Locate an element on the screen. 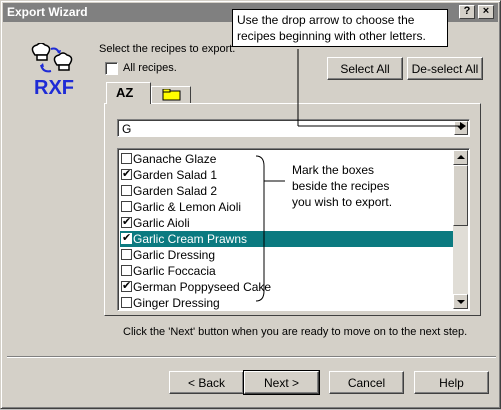 This screenshot has width=501, height=410. folder-icon is located at coordinates (171, 95).